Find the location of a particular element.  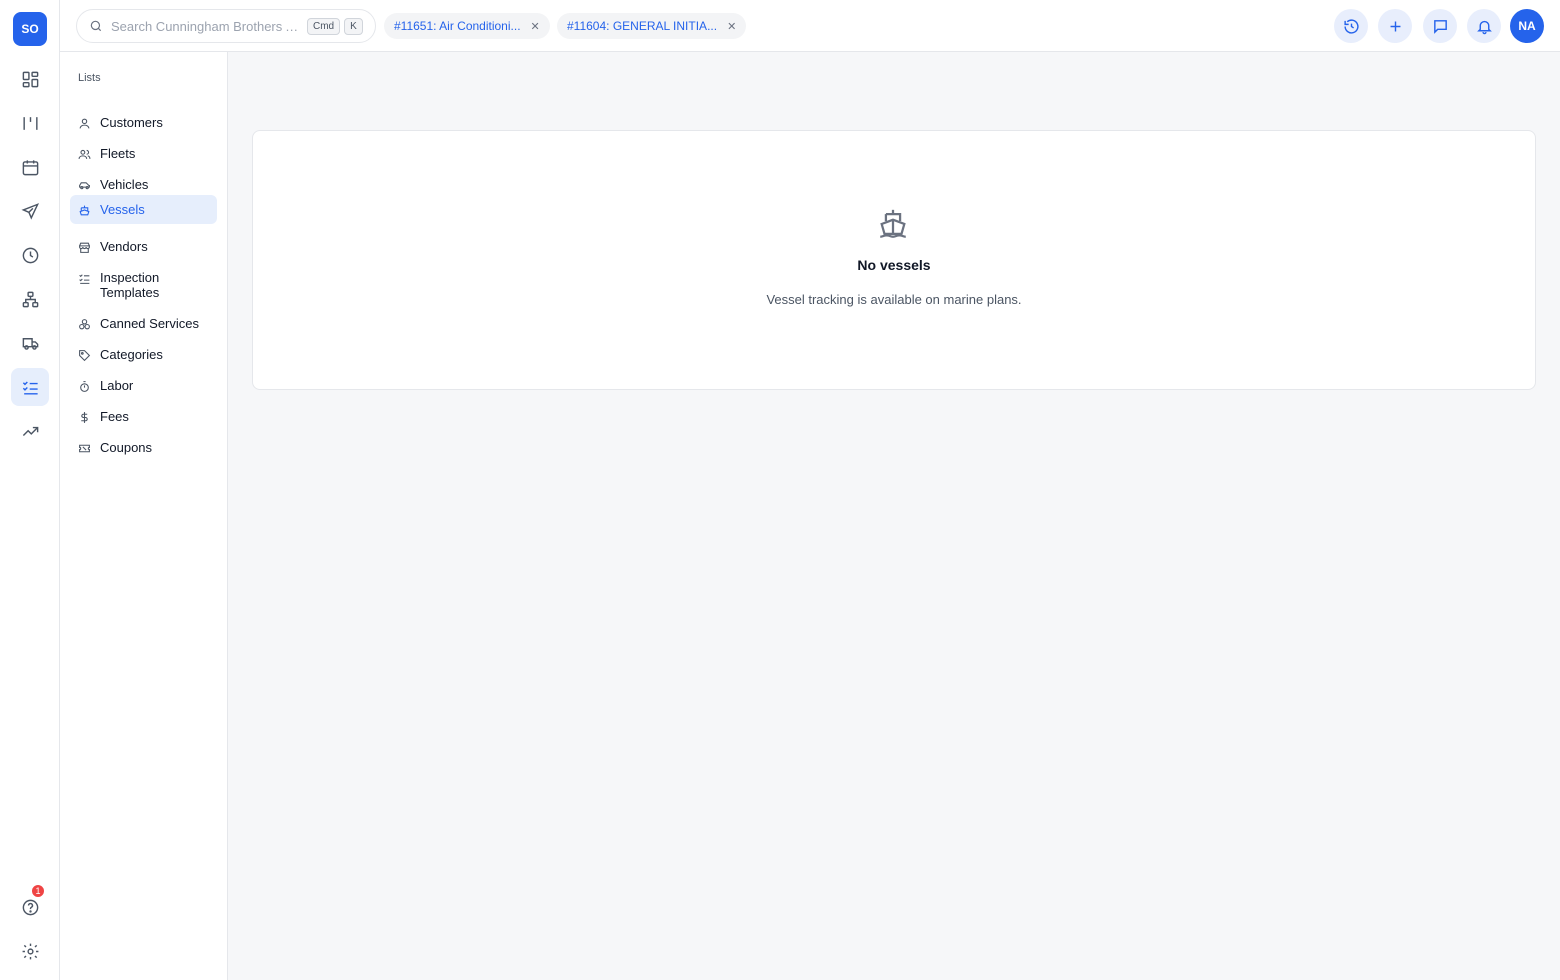

sidebar-item-fleets: Fleets is located at coordinates (143, 153).